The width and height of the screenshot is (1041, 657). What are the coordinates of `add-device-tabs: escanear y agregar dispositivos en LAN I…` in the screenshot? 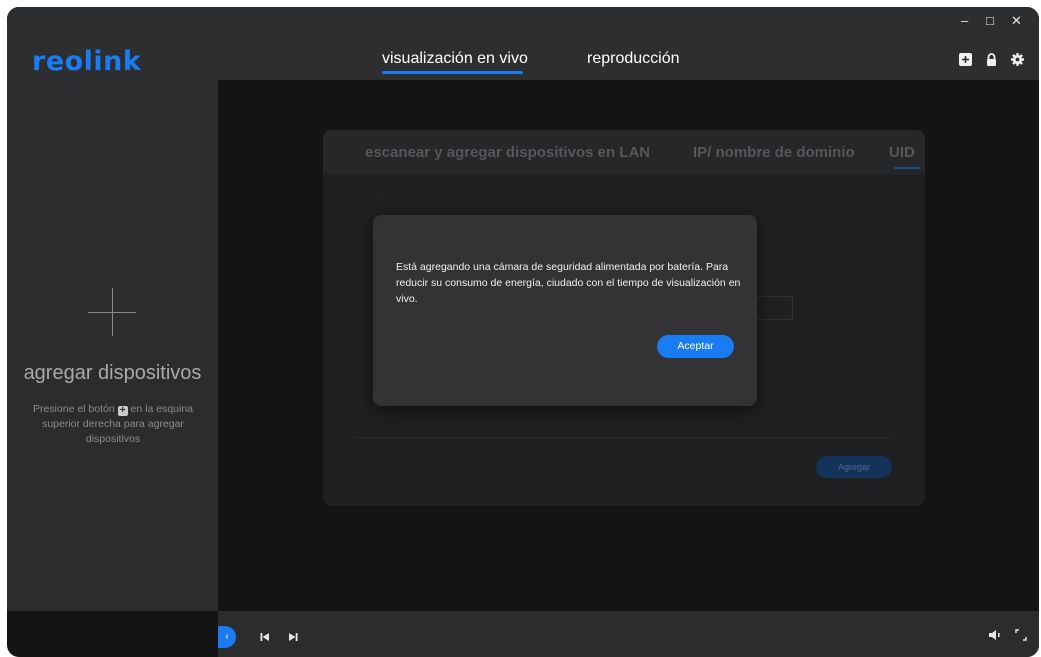 It's located at (624, 152).